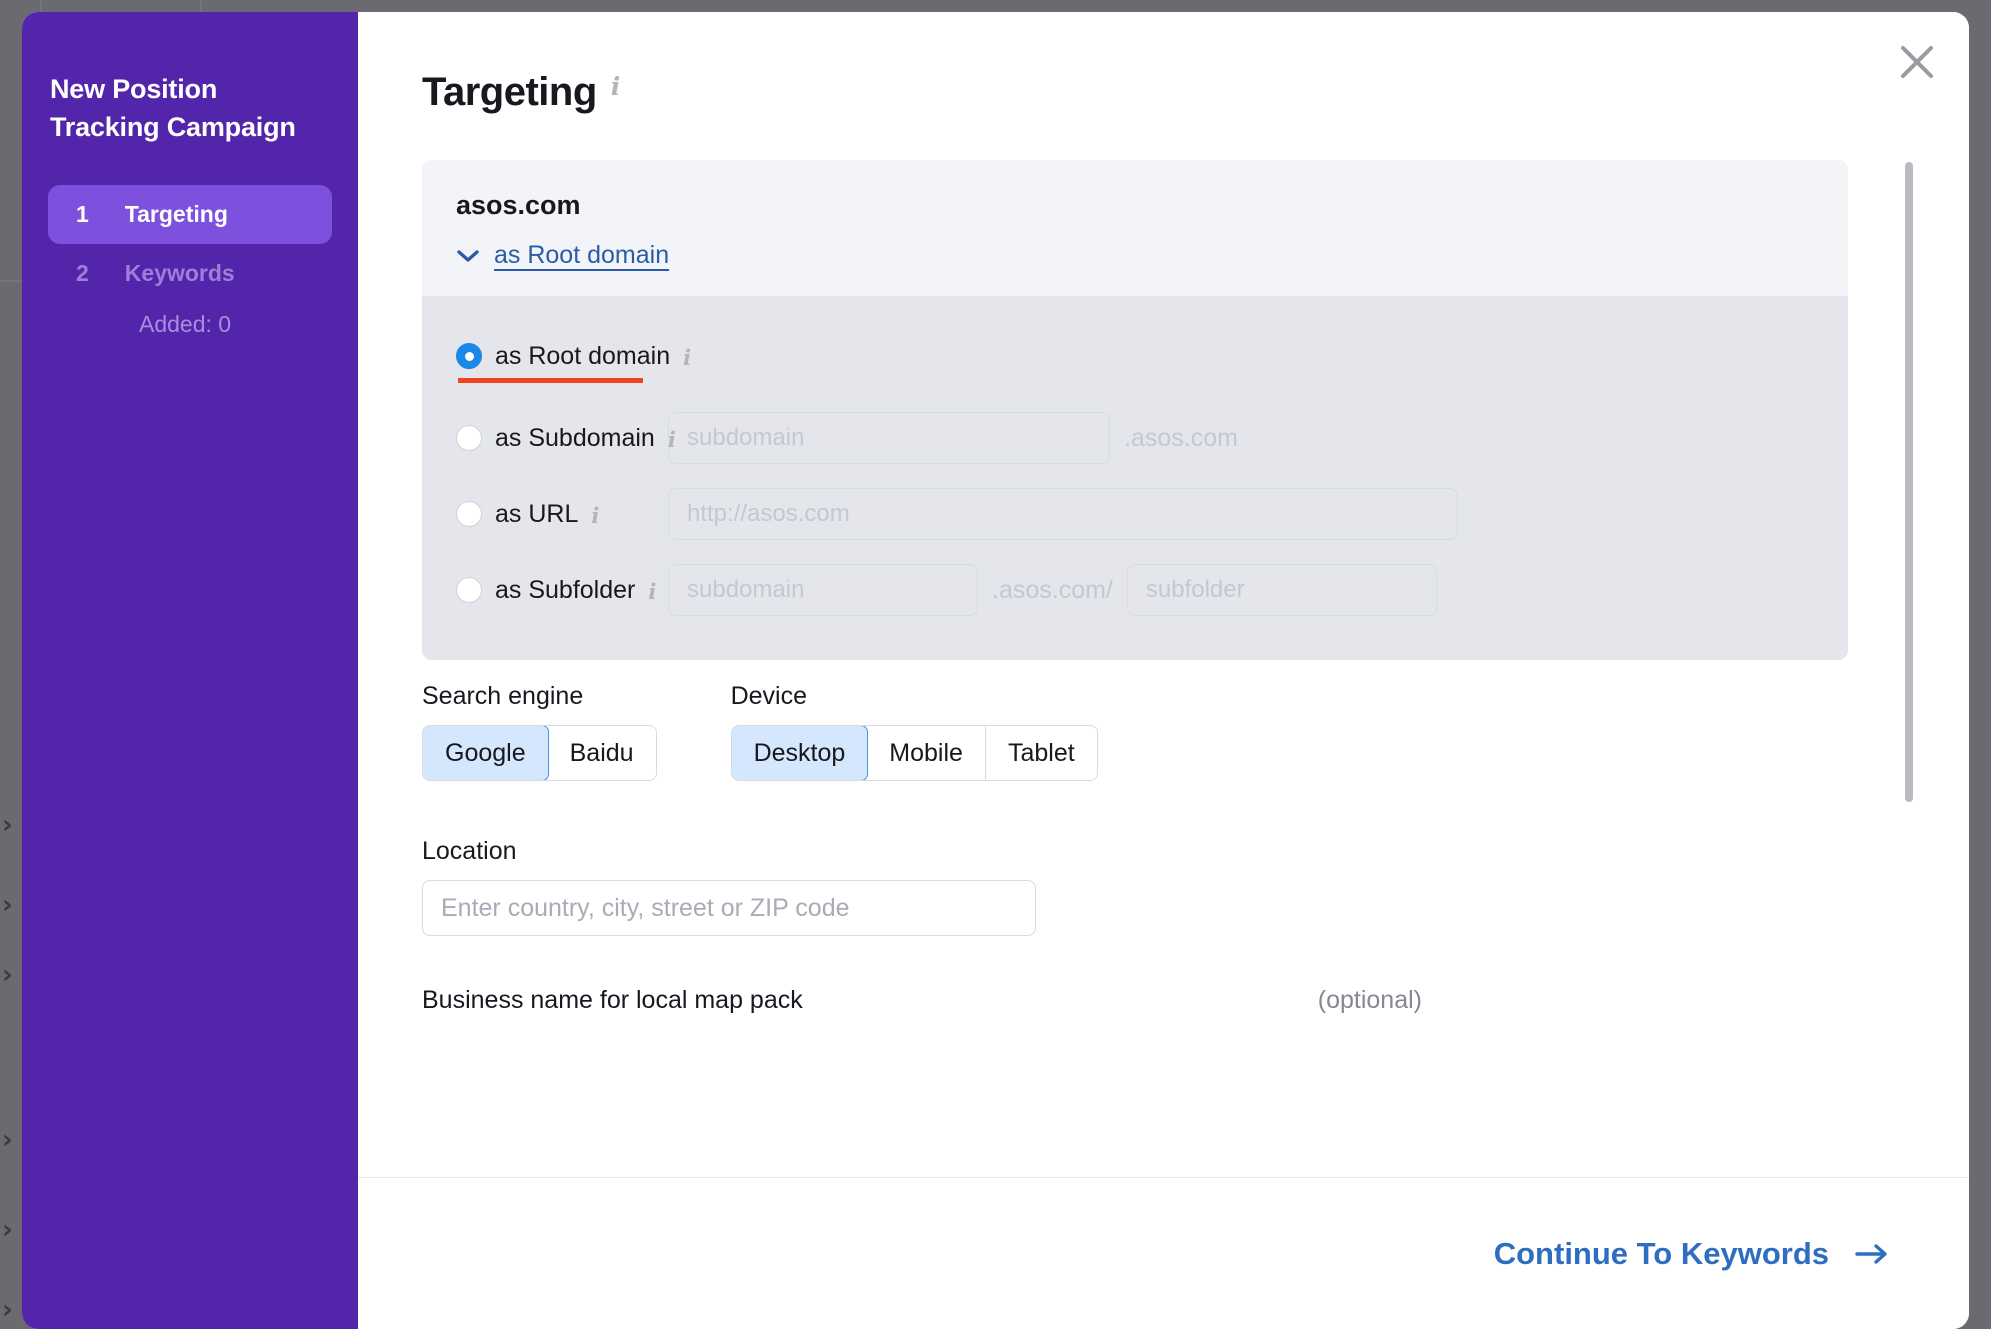  What do you see at coordinates (1135, 886) in the screenshot?
I see `location-block: Location` at bounding box center [1135, 886].